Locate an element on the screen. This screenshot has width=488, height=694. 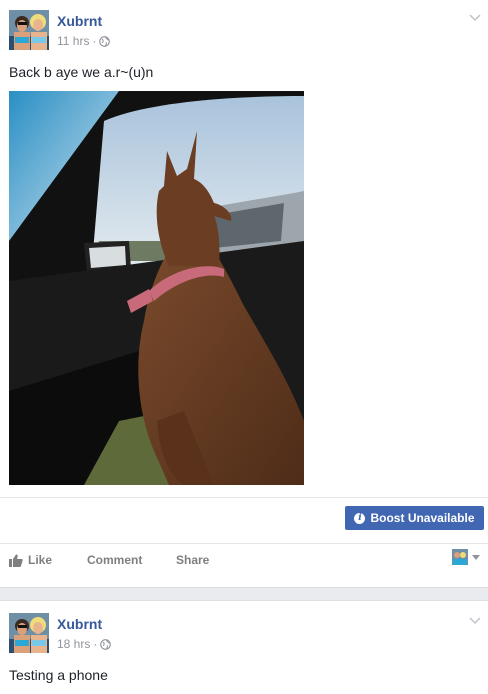
boost-button: i Boost Unavailable is located at coordinates (414, 518).